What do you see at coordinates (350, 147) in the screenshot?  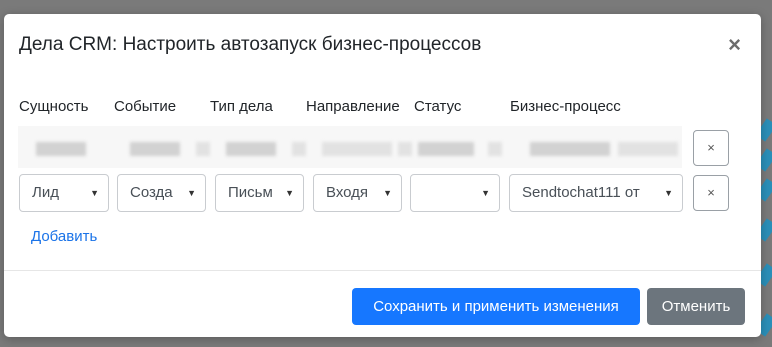 I see `redacted-rule-row` at bounding box center [350, 147].